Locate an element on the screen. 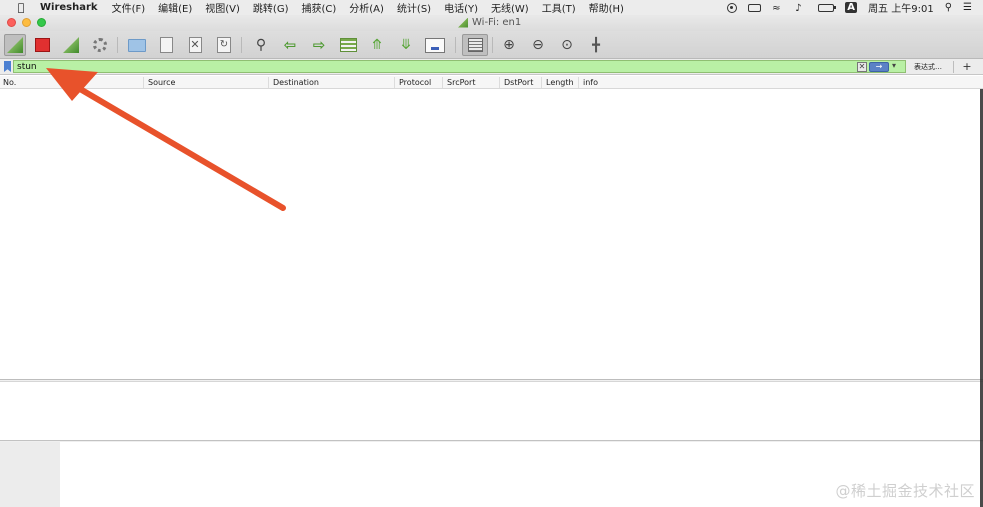 Image resolution: width=983 pixels, height=507 pixels. save-file-icon is located at coordinates (166, 45).